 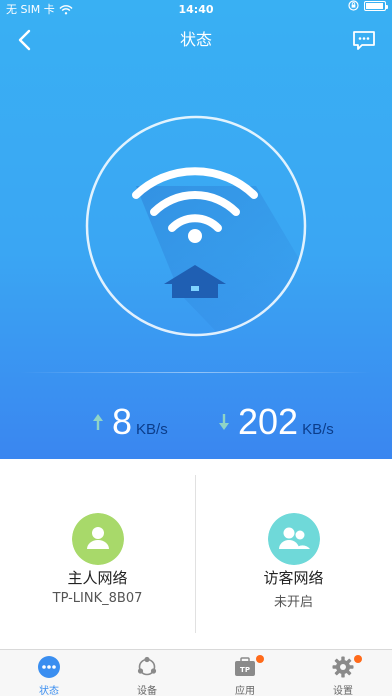 I want to click on message-button, so click(x=364, y=40).